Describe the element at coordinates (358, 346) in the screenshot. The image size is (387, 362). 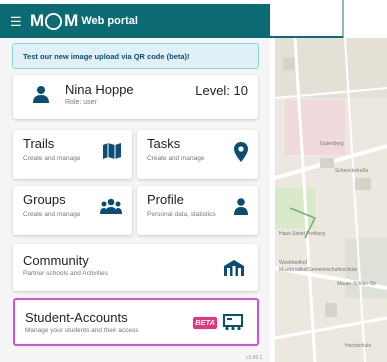
I see `map-label: Hochschule` at that location.